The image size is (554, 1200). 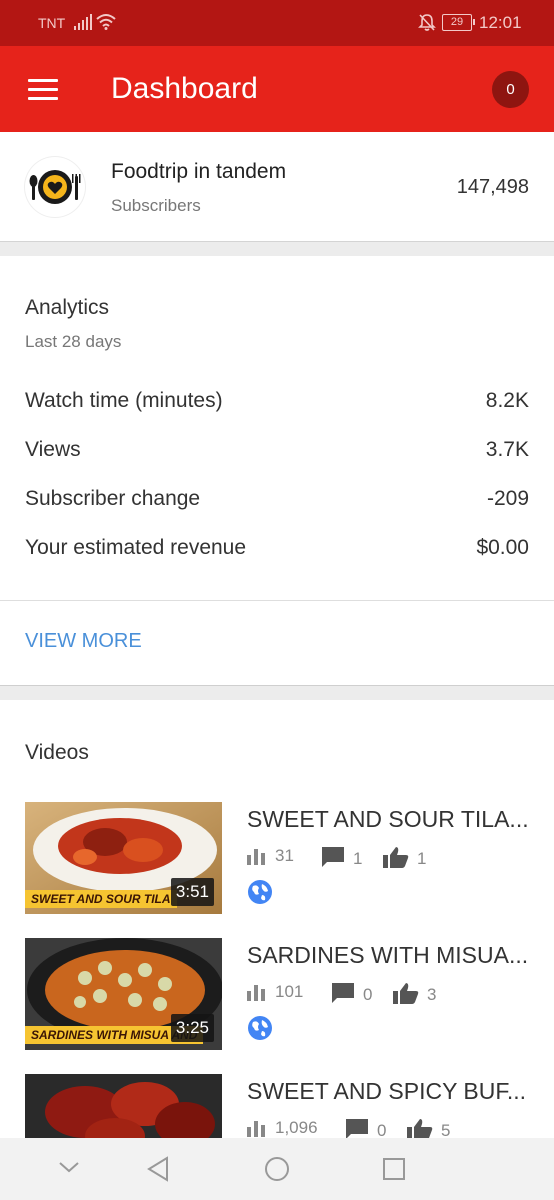 What do you see at coordinates (277, 1171) in the screenshot?
I see `home-icon` at bounding box center [277, 1171].